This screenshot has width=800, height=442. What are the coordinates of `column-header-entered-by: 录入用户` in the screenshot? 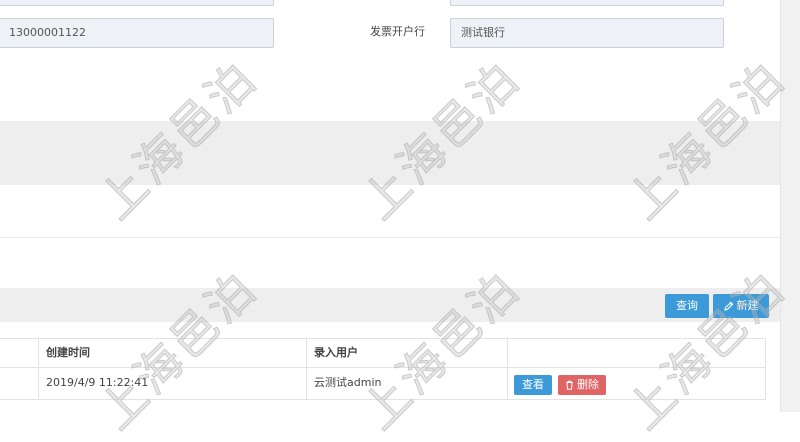 It's located at (406, 353).